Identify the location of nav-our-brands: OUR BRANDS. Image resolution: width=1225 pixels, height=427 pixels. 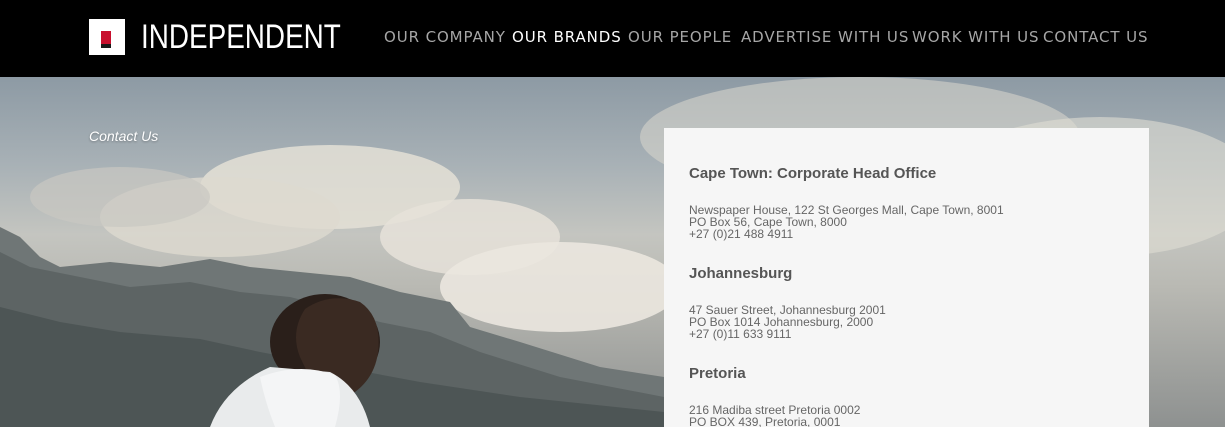
(570, 37).